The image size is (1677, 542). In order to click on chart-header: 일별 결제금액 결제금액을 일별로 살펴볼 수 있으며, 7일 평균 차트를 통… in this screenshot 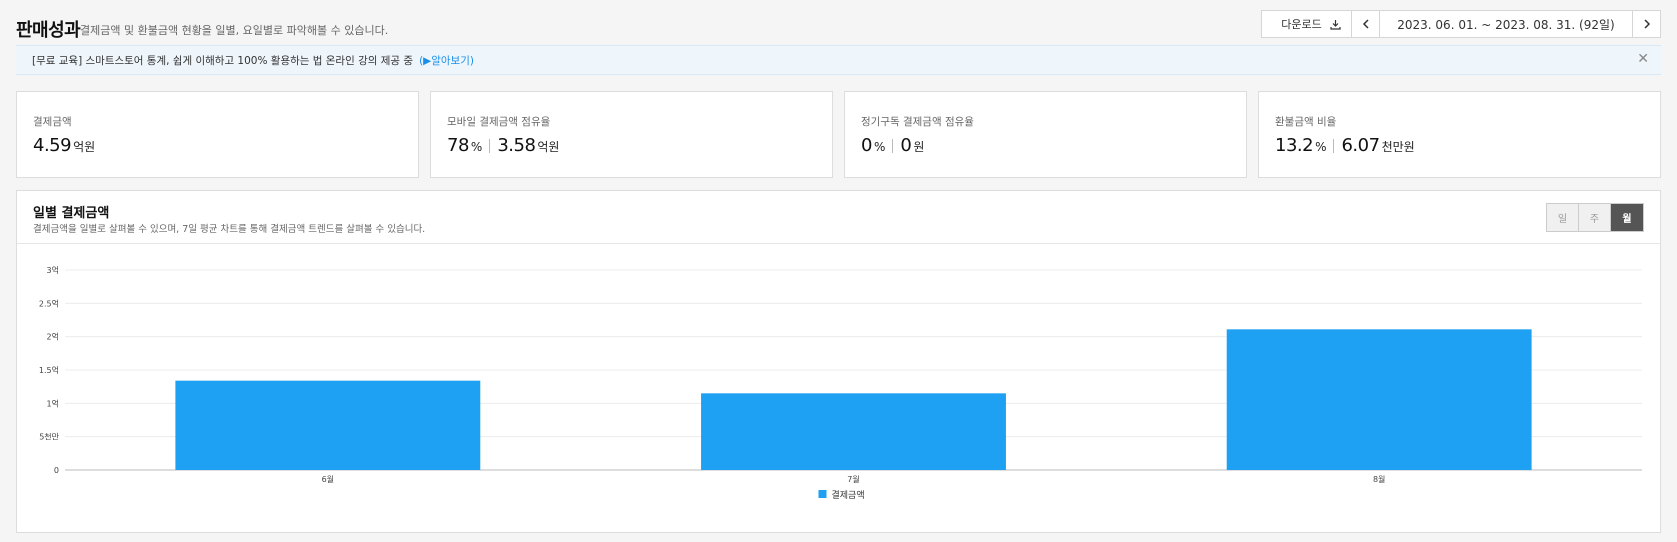, I will do `click(838, 217)`.